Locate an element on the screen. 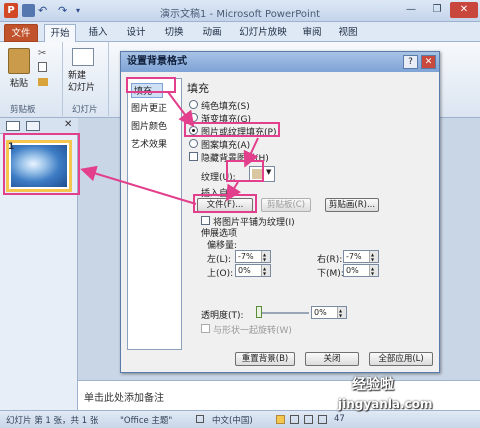  arrow-fill-to-picture is located at coordinates (181, 109).